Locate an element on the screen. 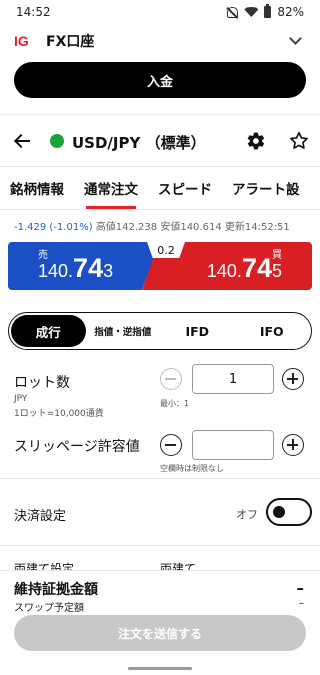  tab-label: アラート設 is located at coordinates (266, 190).